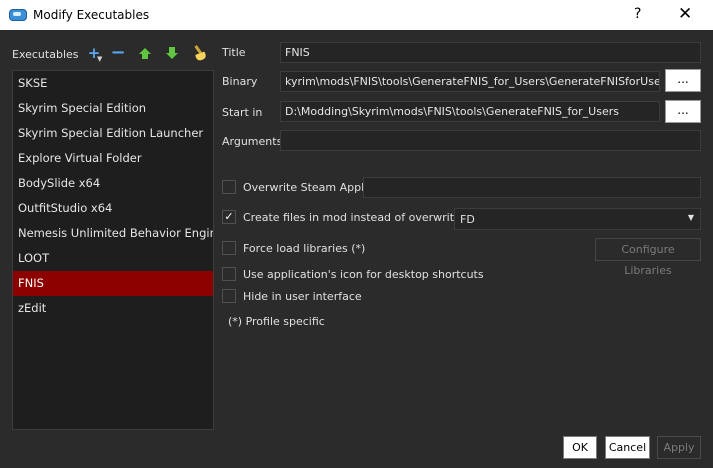 This screenshot has width=713, height=468. What do you see at coordinates (679, 447) in the screenshot?
I see `apply-button: Apply` at bounding box center [679, 447].